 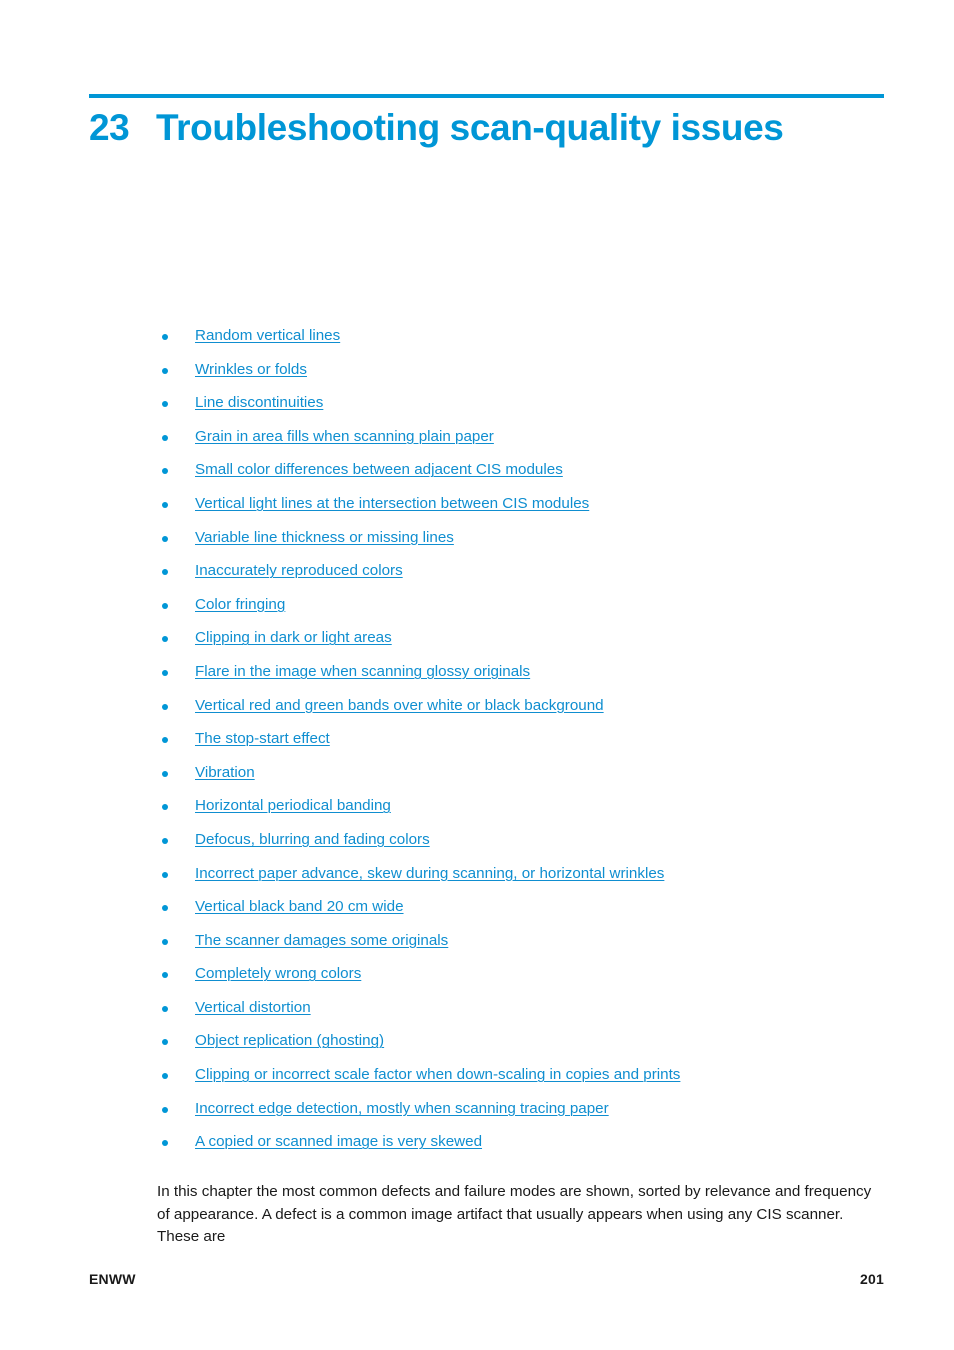 I want to click on toc-link: Line discontinuities, so click(x=259, y=402).